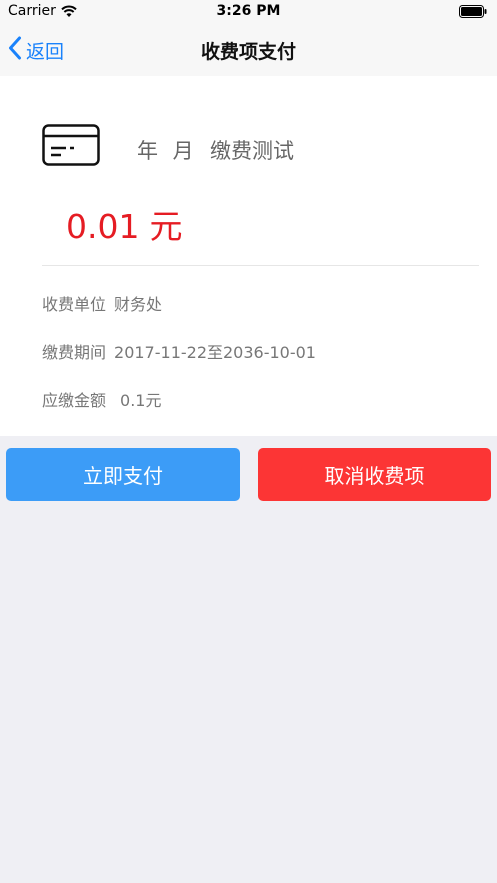  What do you see at coordinates (252, 151) in the screenshot?
I see `fee-item-name: 缴费测试` at bounding box center [252, 151].